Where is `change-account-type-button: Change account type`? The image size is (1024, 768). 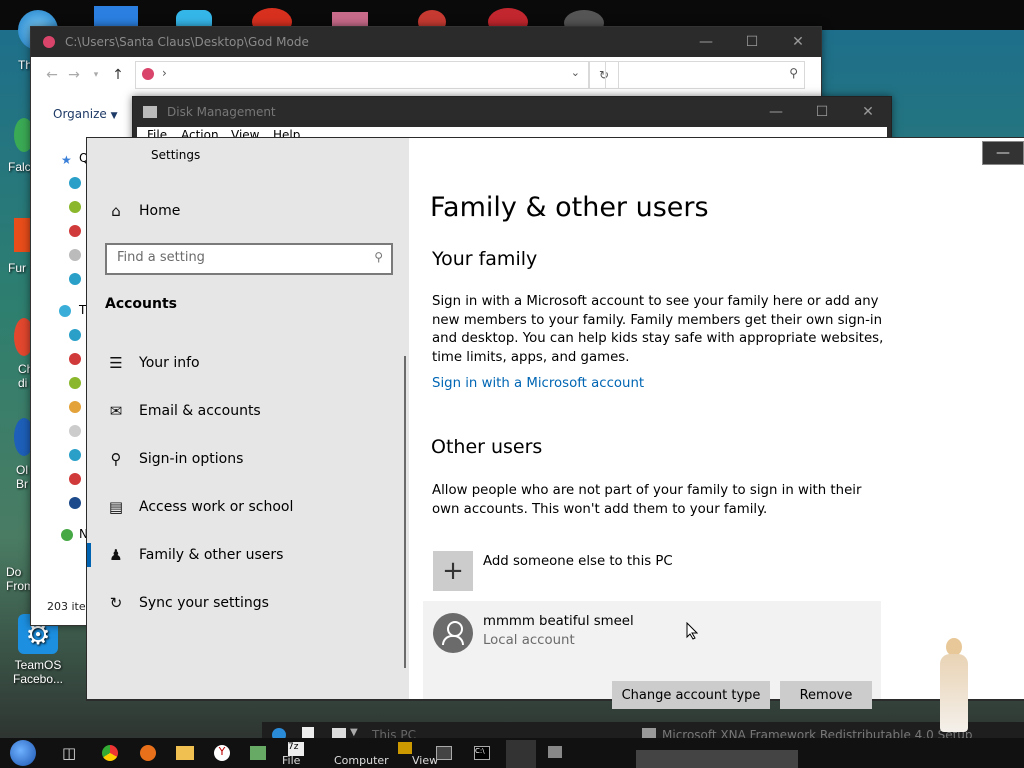 change-account-type-button: Change account type is located at coordinates (691, 695).